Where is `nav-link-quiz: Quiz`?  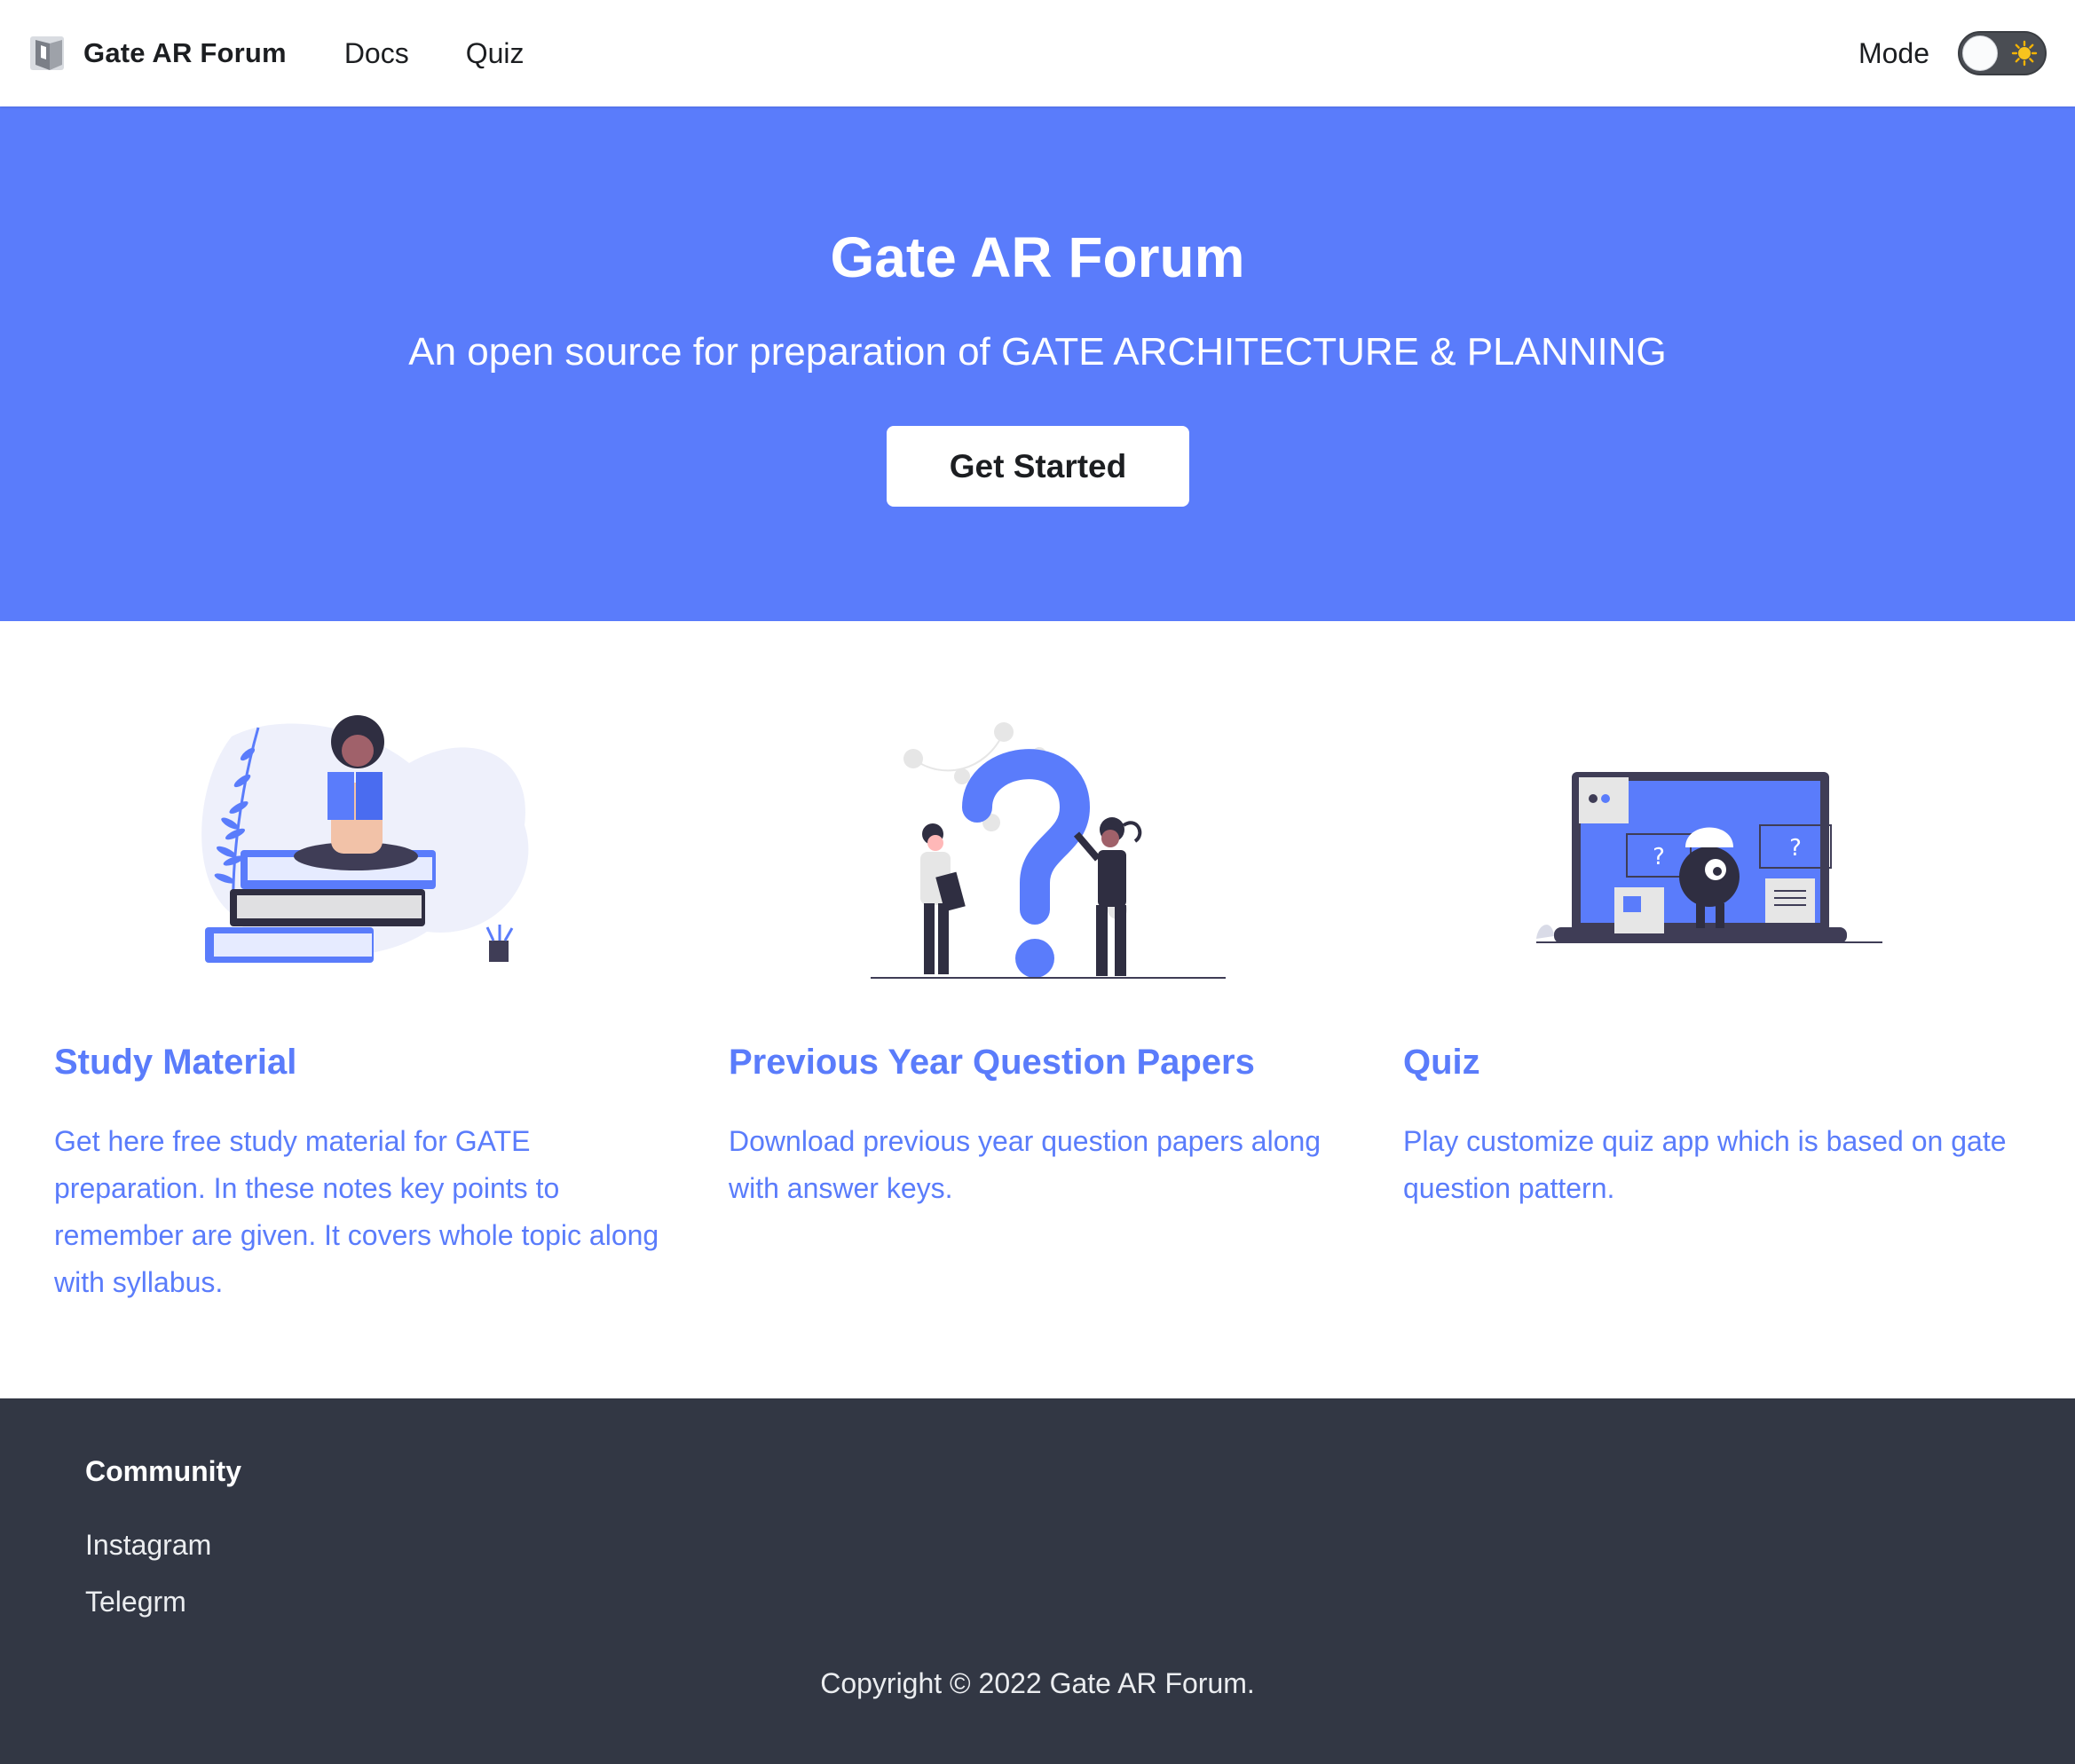
nav-link-quiz: Quiz is located at coordinates (495, 53).